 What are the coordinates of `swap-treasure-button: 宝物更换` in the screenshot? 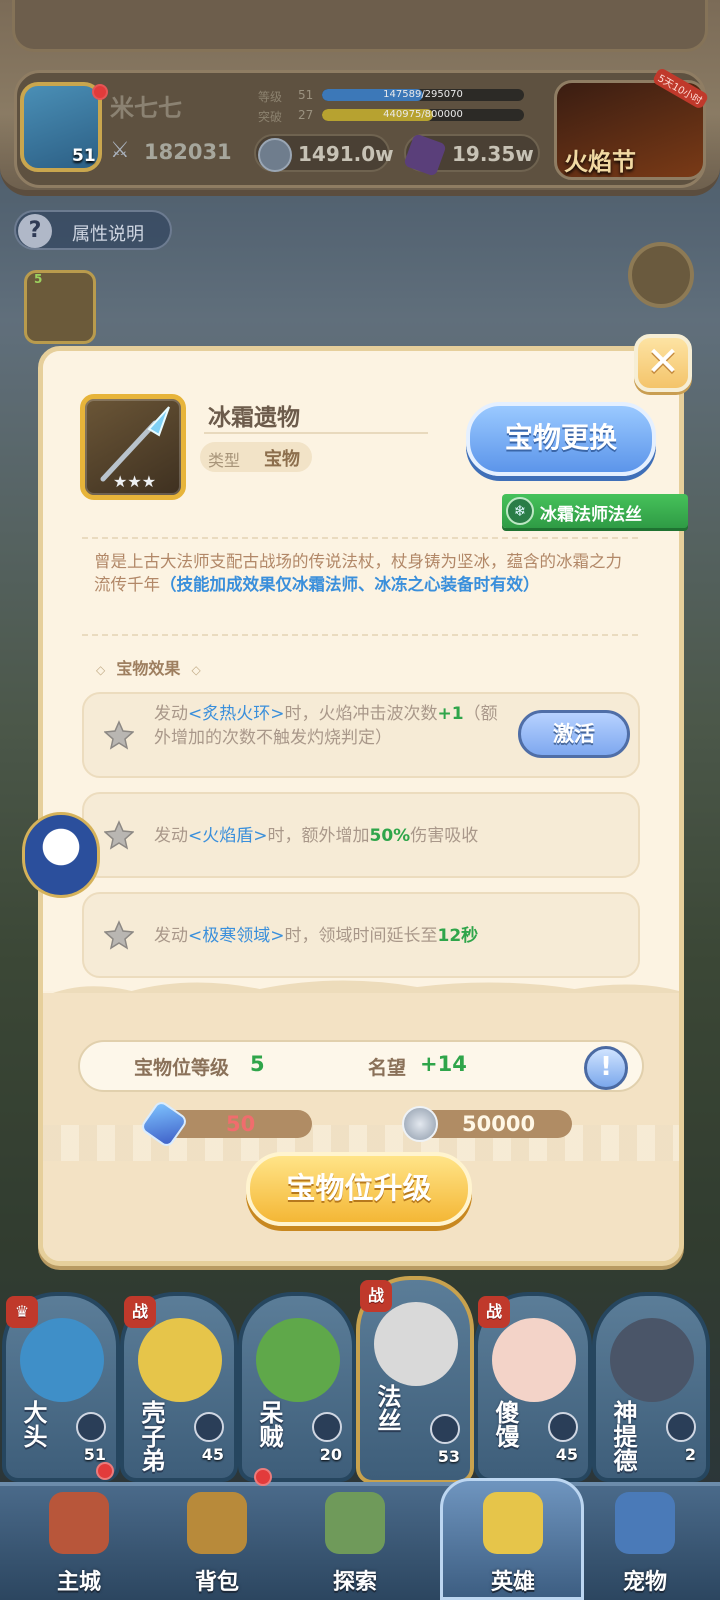 It's located at (561, 439).